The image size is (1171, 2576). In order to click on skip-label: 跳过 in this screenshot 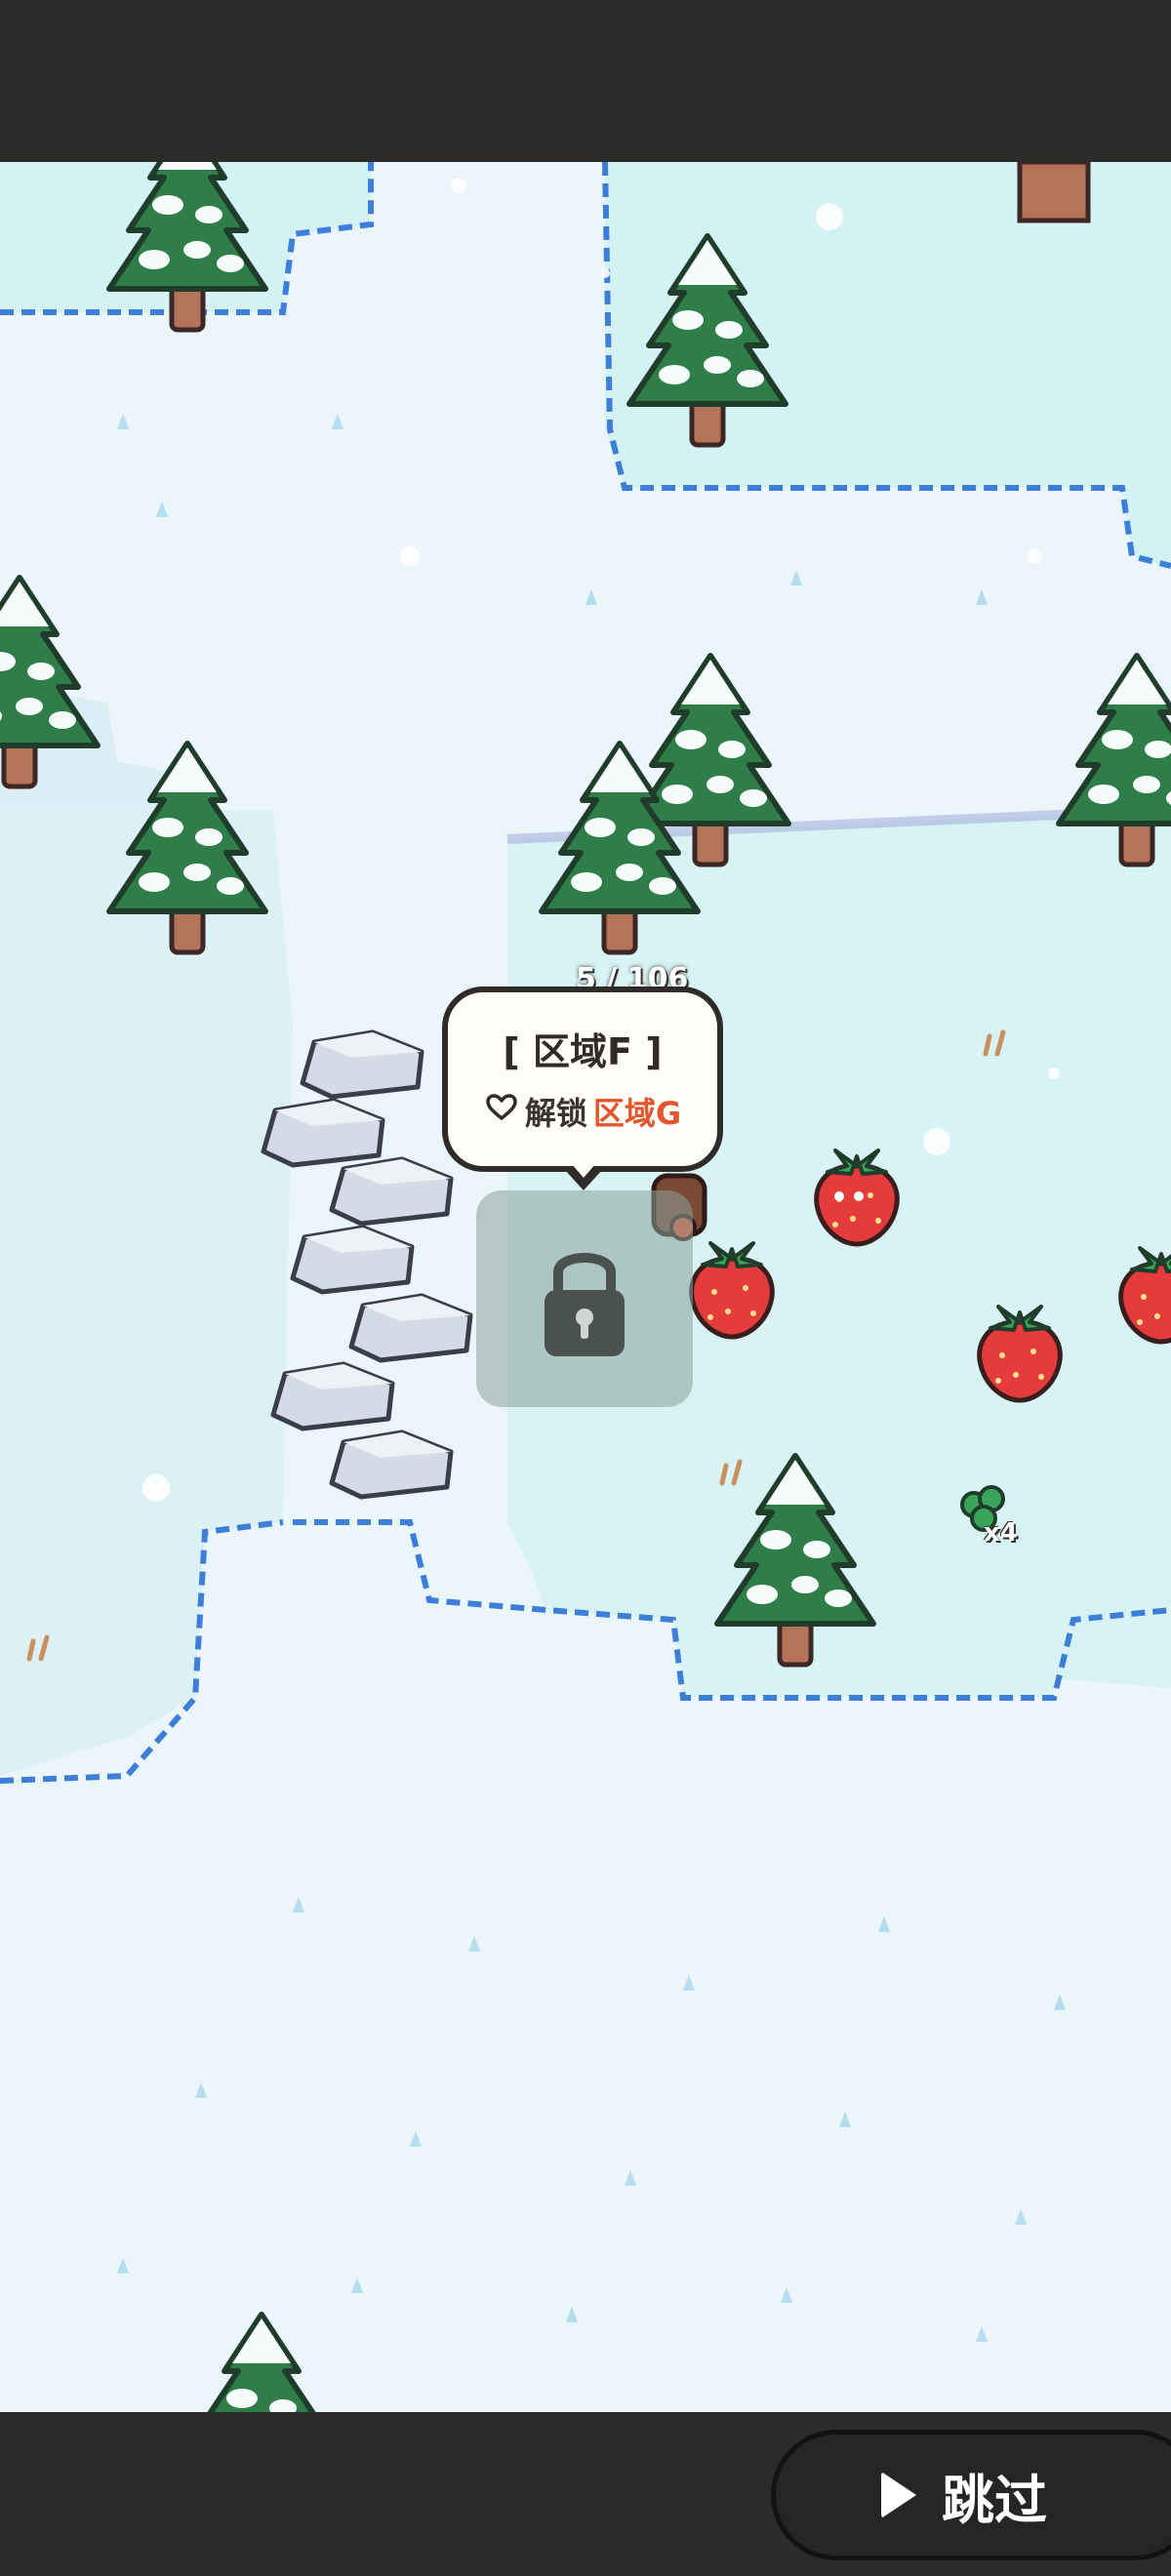, I will do `click(994, 2500)`.